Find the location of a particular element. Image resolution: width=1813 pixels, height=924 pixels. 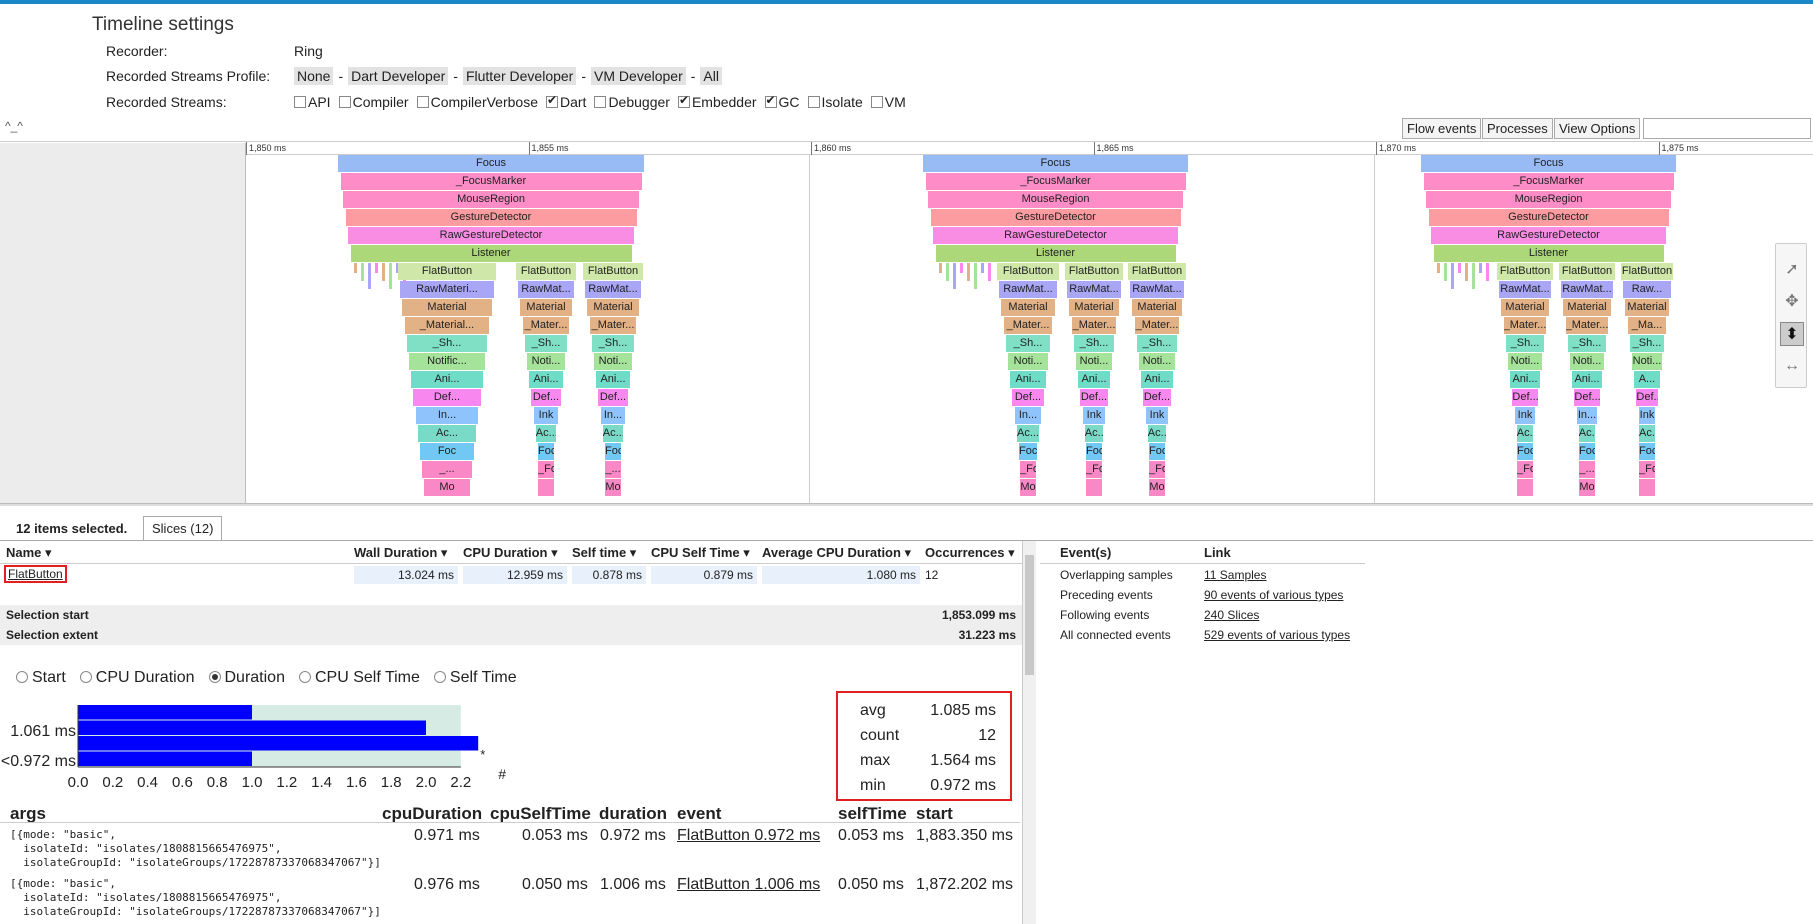

pan-tool-icon: ✥ is located at coordinates (1792, 302).